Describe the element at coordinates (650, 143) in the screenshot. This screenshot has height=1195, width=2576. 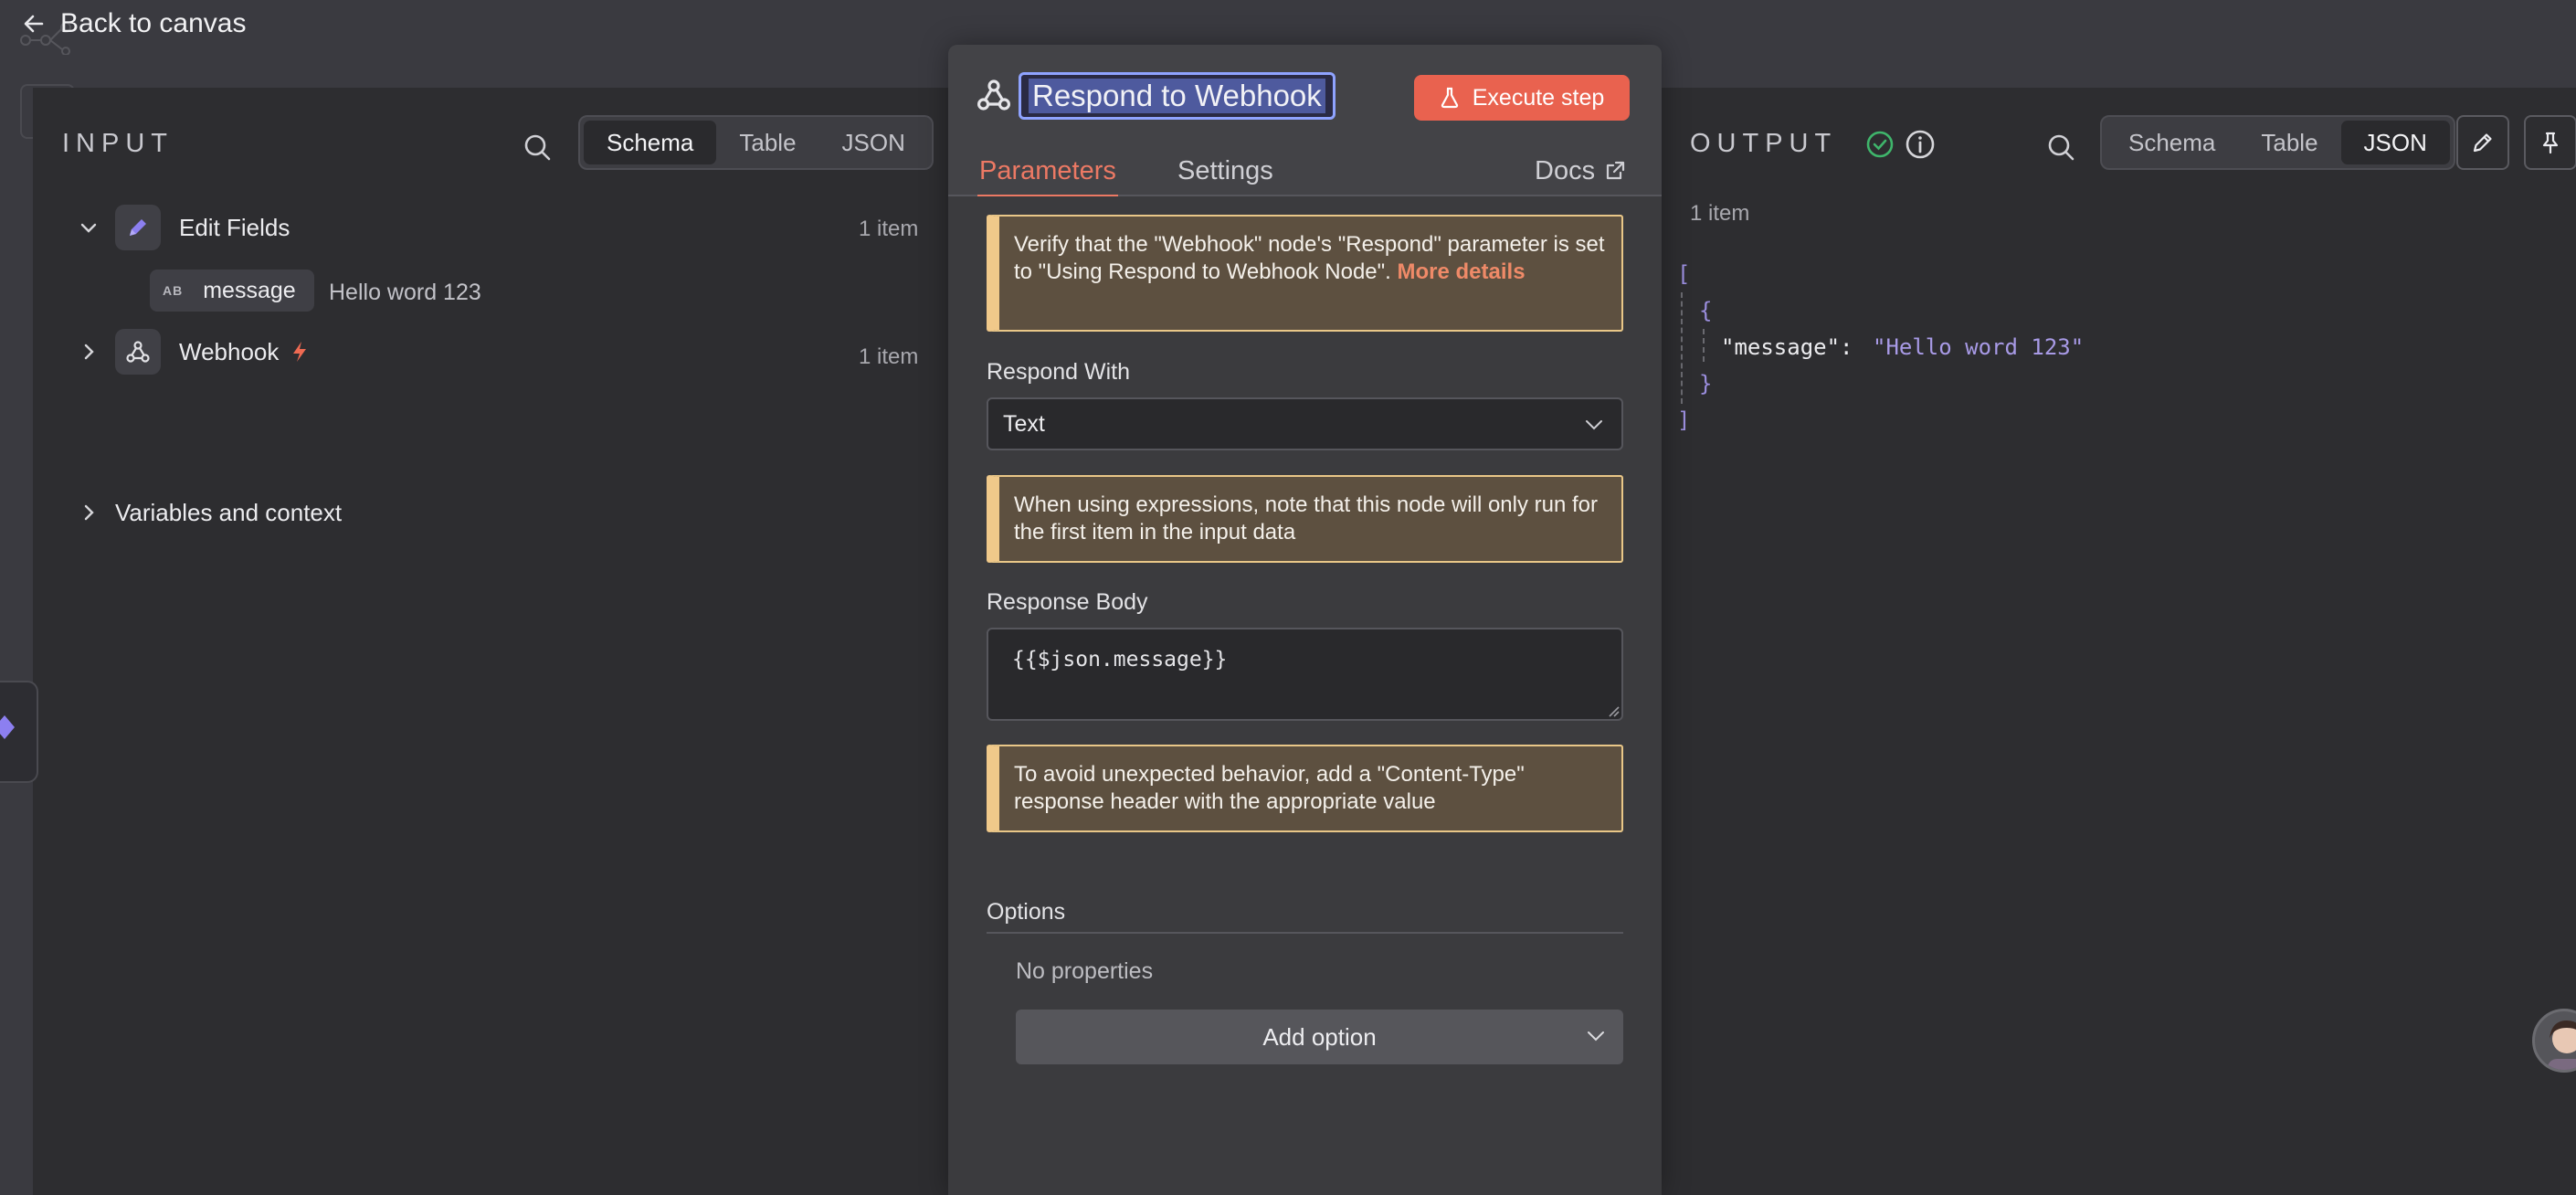
I see `input-view-schema: Schema` at that location.